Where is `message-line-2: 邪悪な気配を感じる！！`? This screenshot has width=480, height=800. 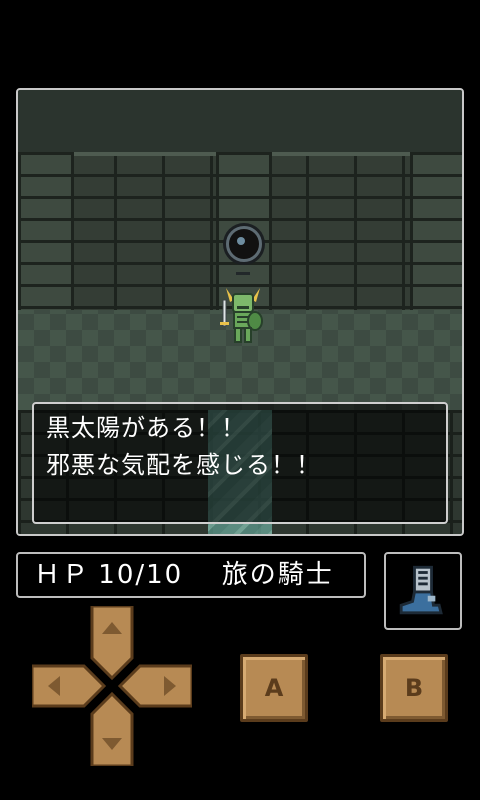
message-line-2: 邪悪な気配を感じる！！ is located at coordinates (183, 465).